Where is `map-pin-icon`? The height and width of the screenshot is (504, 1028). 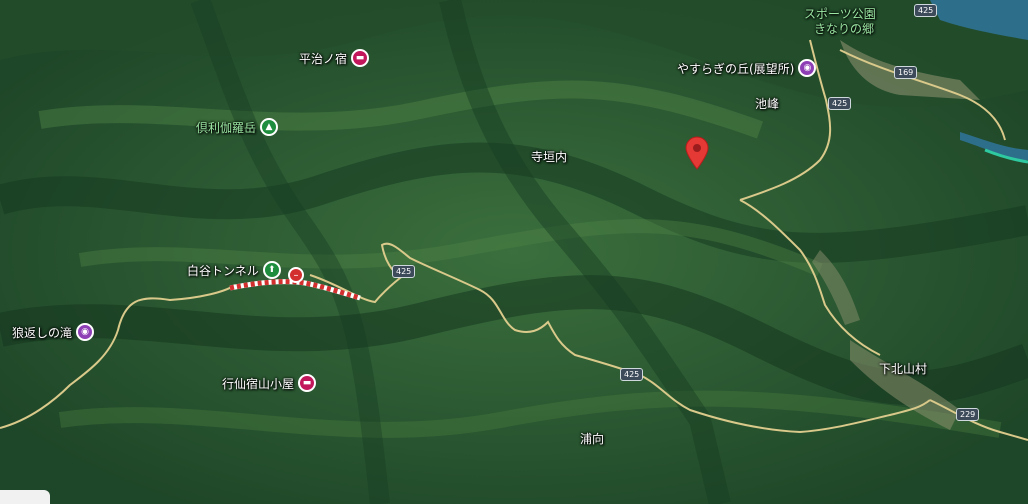 map-pin-icon is located at coordinates (697, 153).